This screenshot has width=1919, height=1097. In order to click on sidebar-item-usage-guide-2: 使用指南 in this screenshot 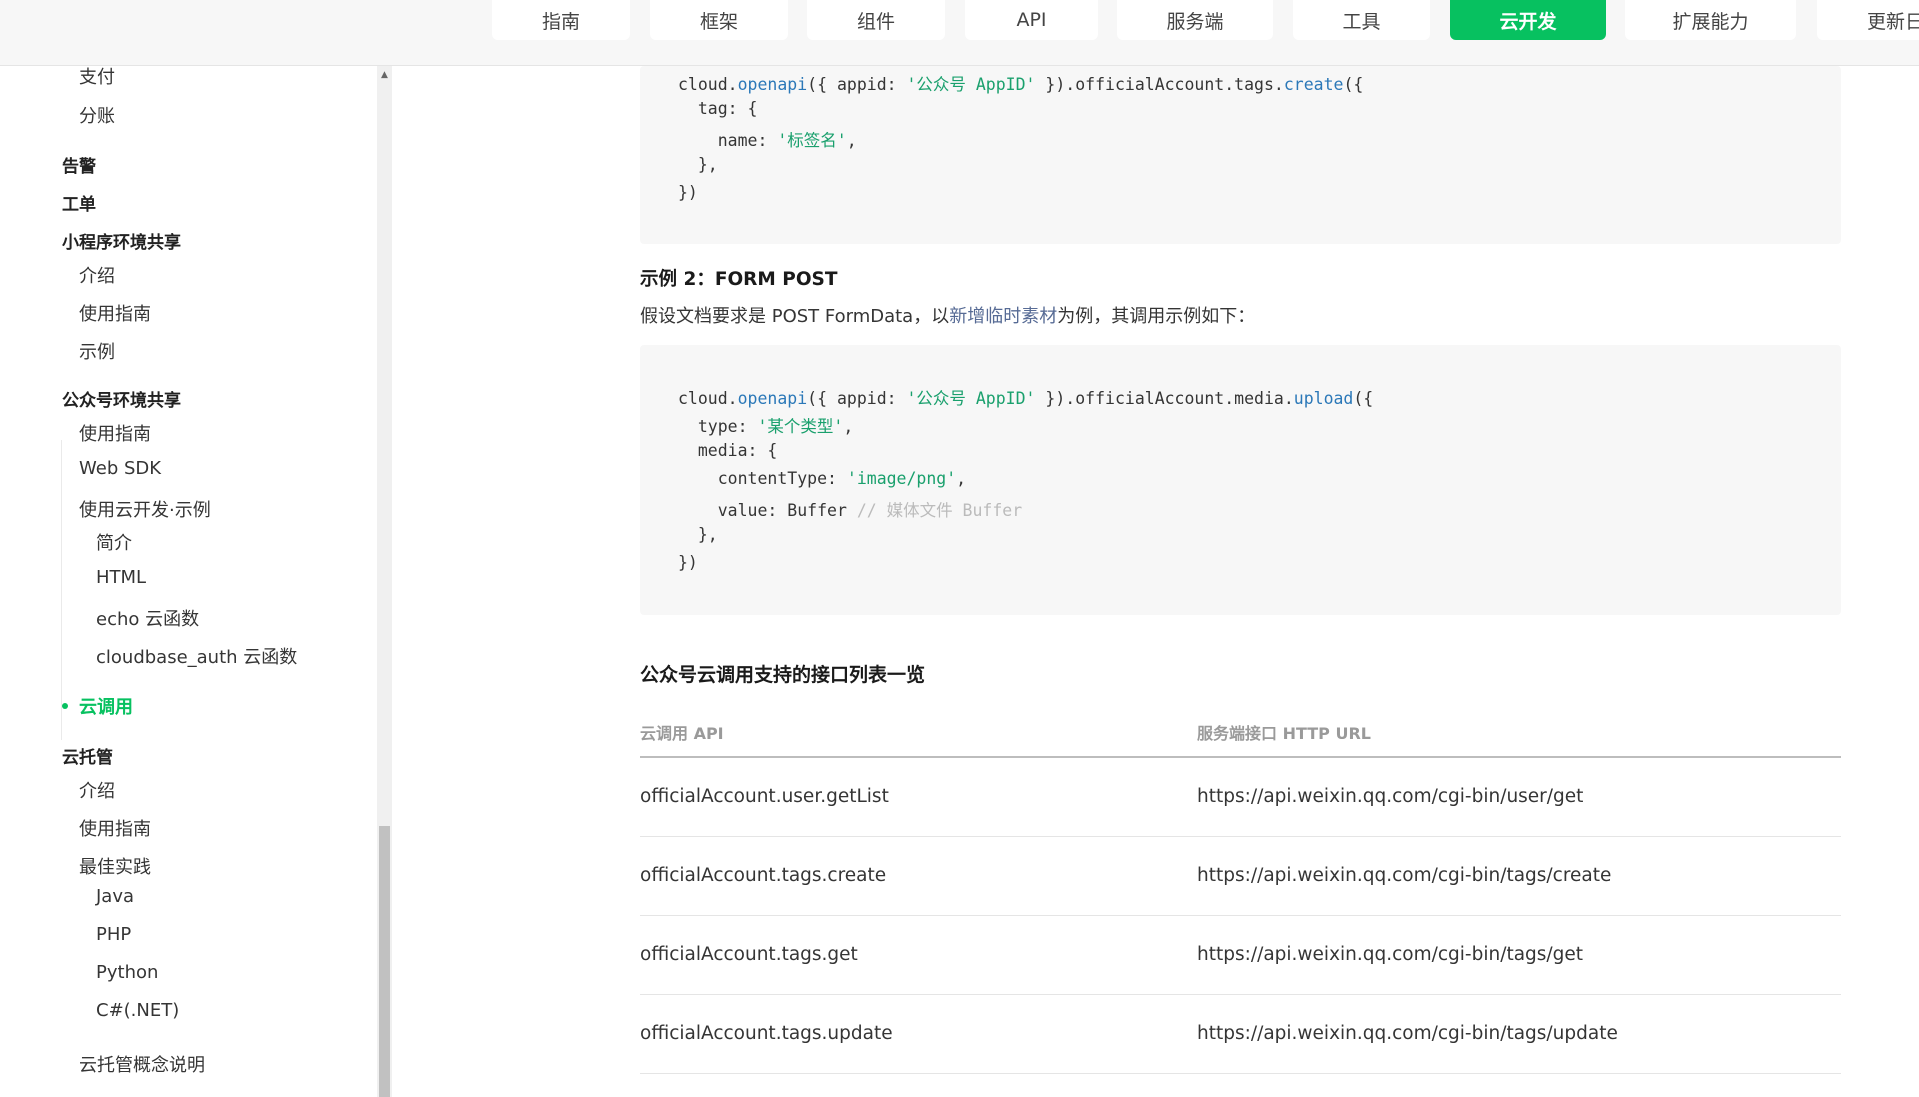, I will do `click(115, 433)`.